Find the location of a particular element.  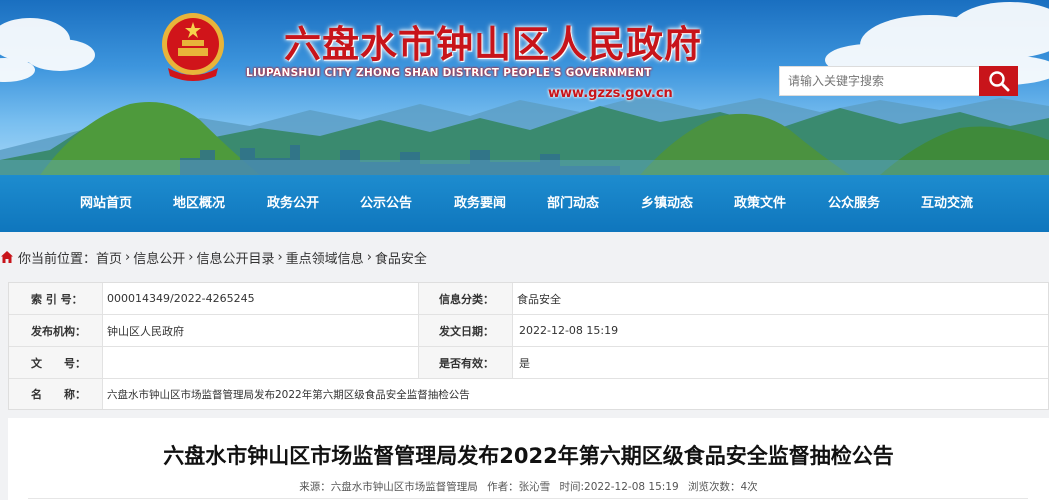

nav-home: 网站首页 is located at coordinates (106, 203).